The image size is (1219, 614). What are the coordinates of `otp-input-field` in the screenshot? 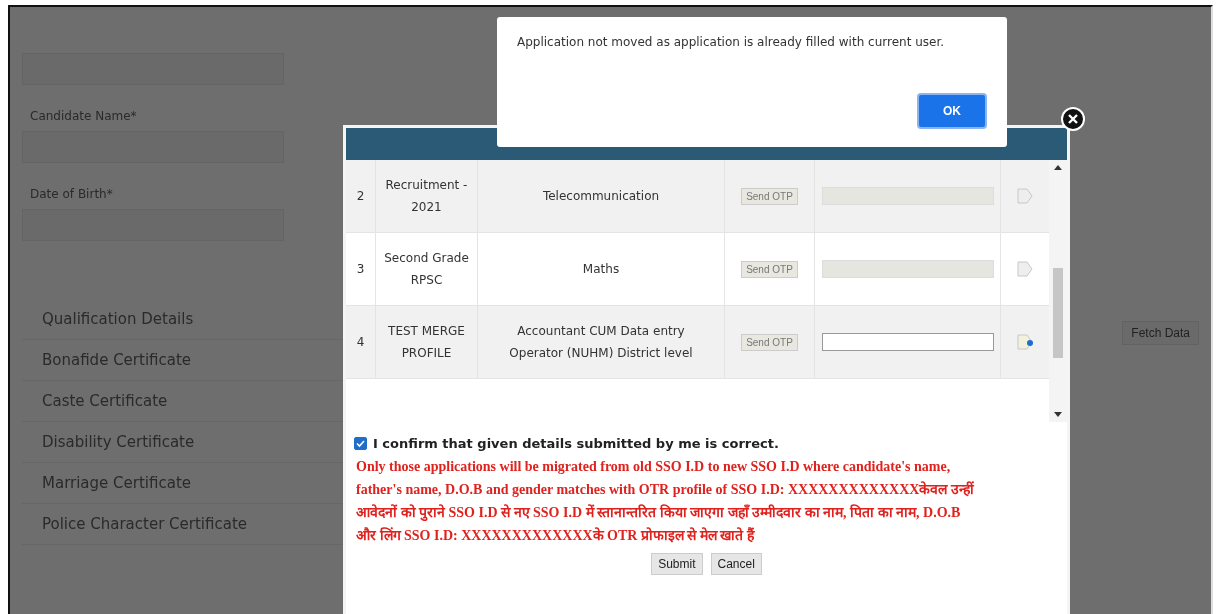 It's located at (907, 342).